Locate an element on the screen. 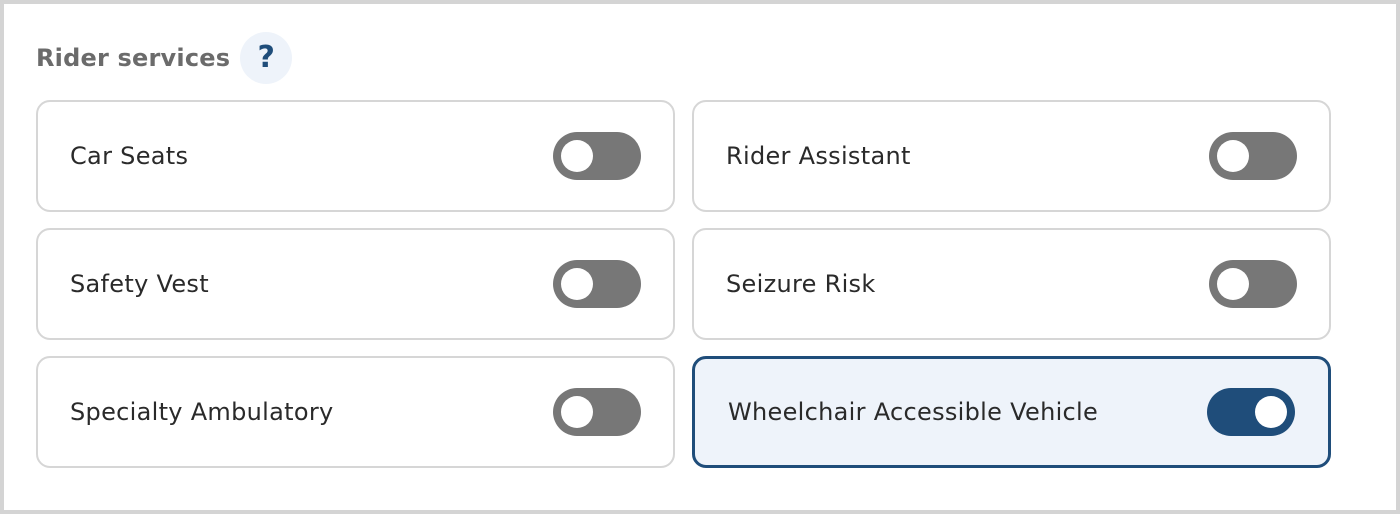 The image size is (1400, 514). service-label: Rider Assistant is located at coordinates (818, 156).